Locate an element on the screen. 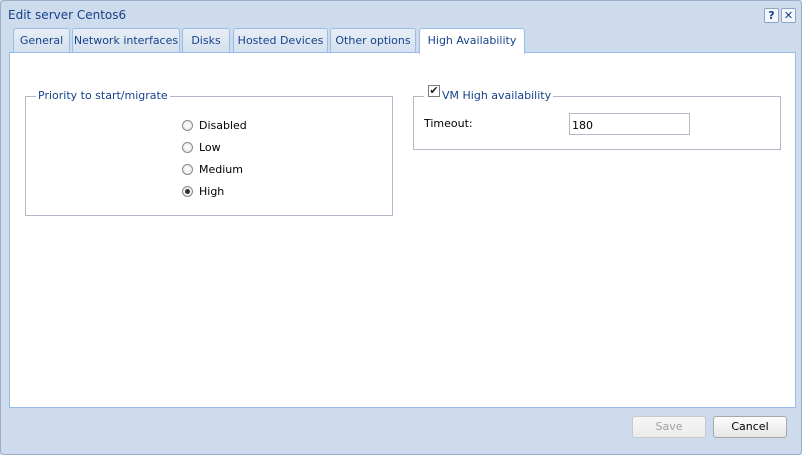 The width and height of the screenshot is (802, 455). close-icon: ✕ is located at coordinates (788, 15).